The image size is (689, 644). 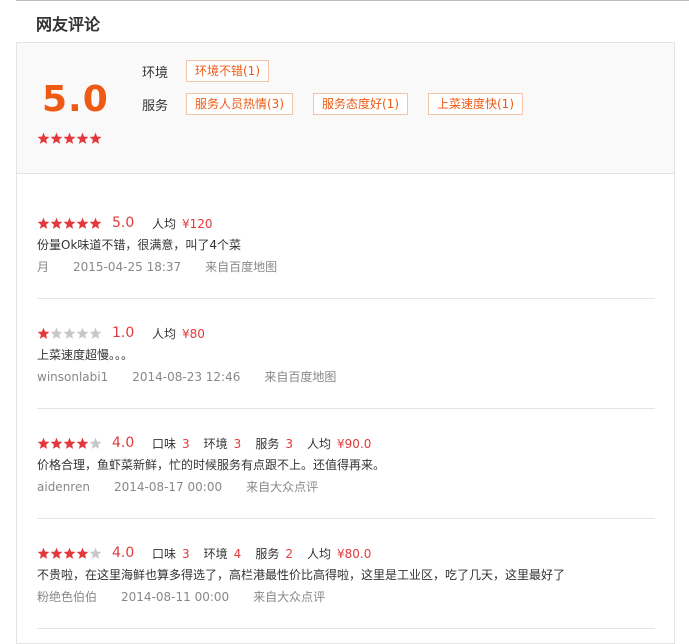 I want to click on review-score: 5.0, so click(x=123, y=223).